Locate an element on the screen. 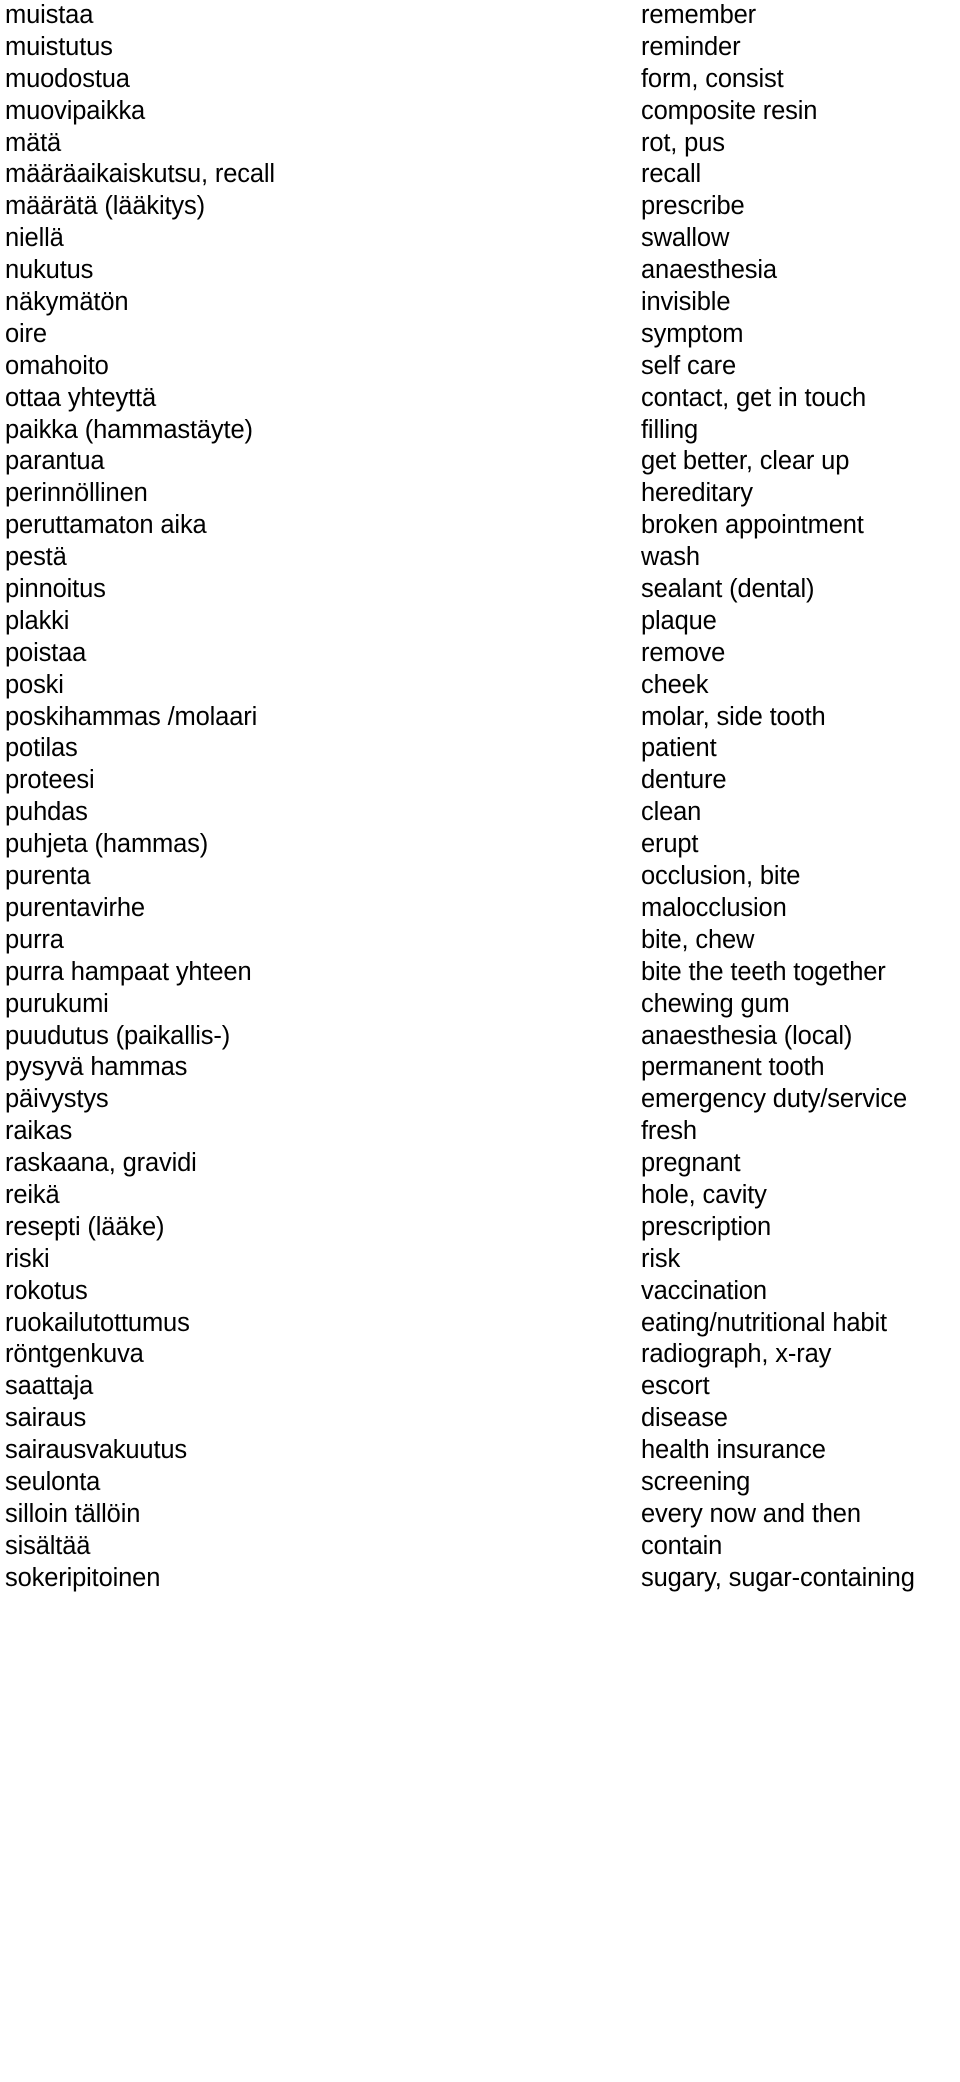  glossary-term: reikä is located at coordinates (32, 1194).